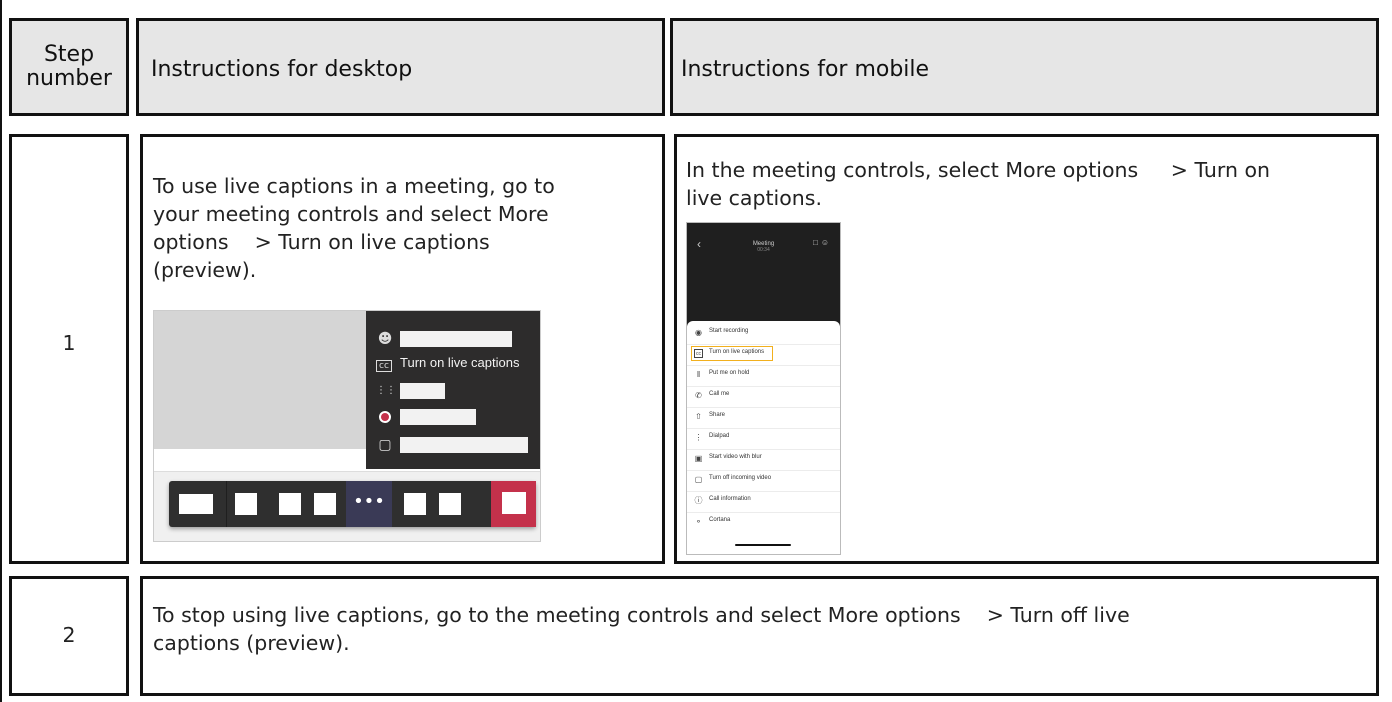  Describe the element at coordinates (763, 275) in the screenshot. I see `mobile-call-area: ‹ Meeting 00:34 □☺` at that location.